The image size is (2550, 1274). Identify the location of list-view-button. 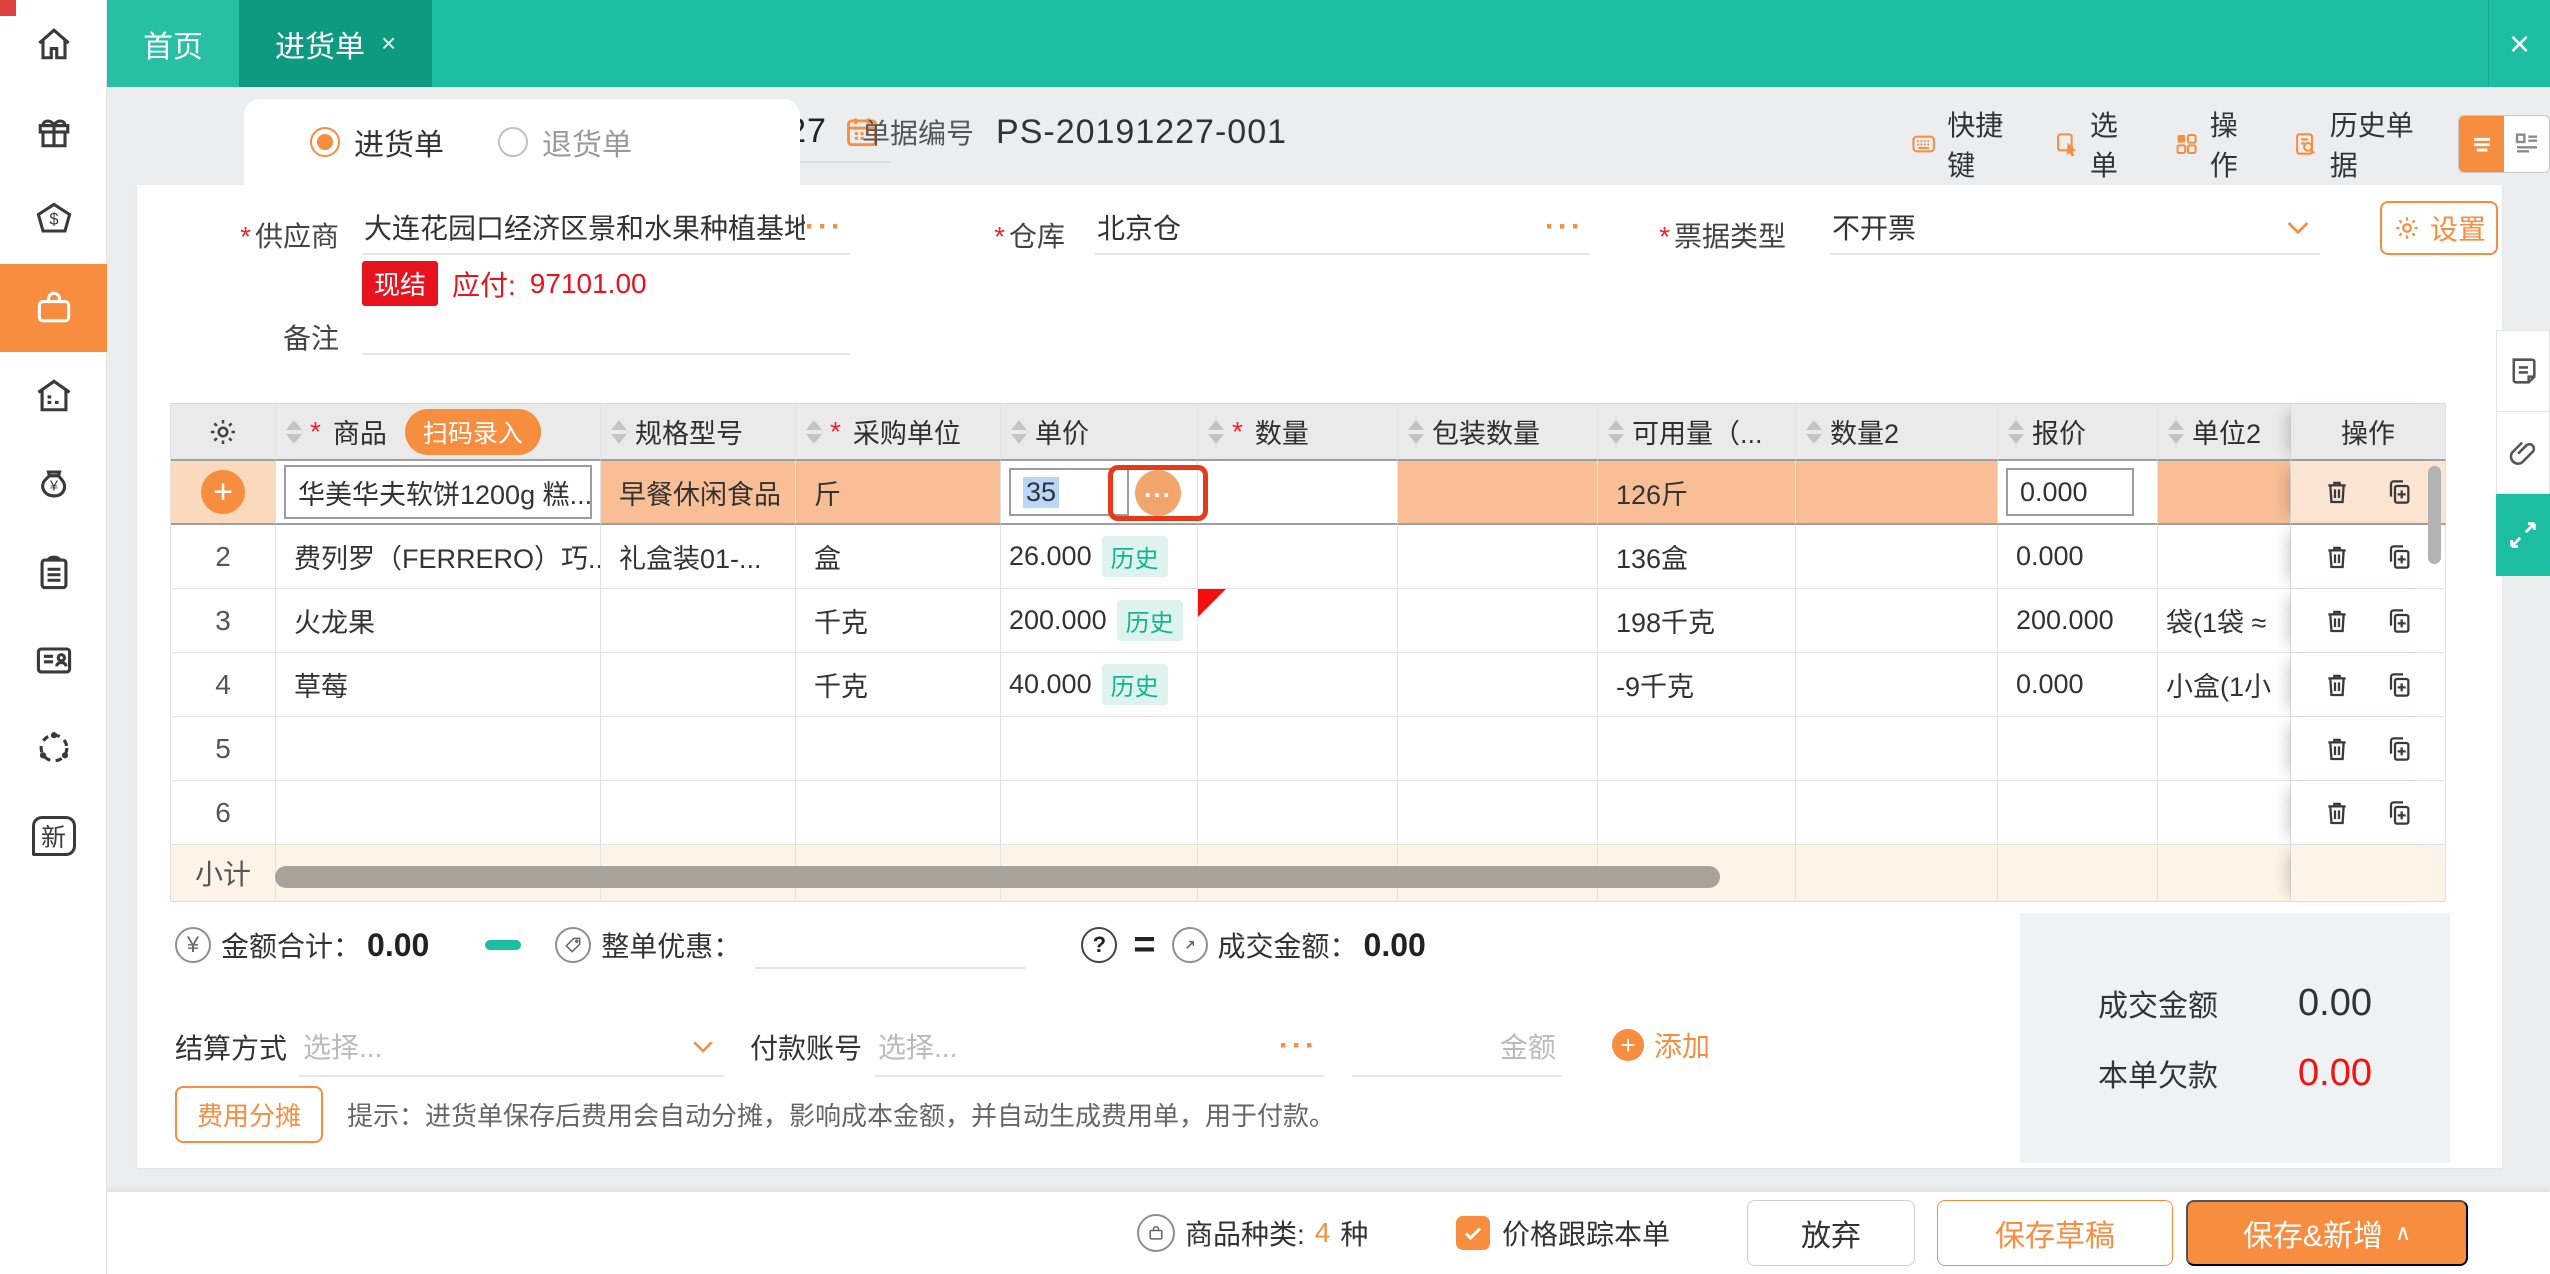
(2482, 144).